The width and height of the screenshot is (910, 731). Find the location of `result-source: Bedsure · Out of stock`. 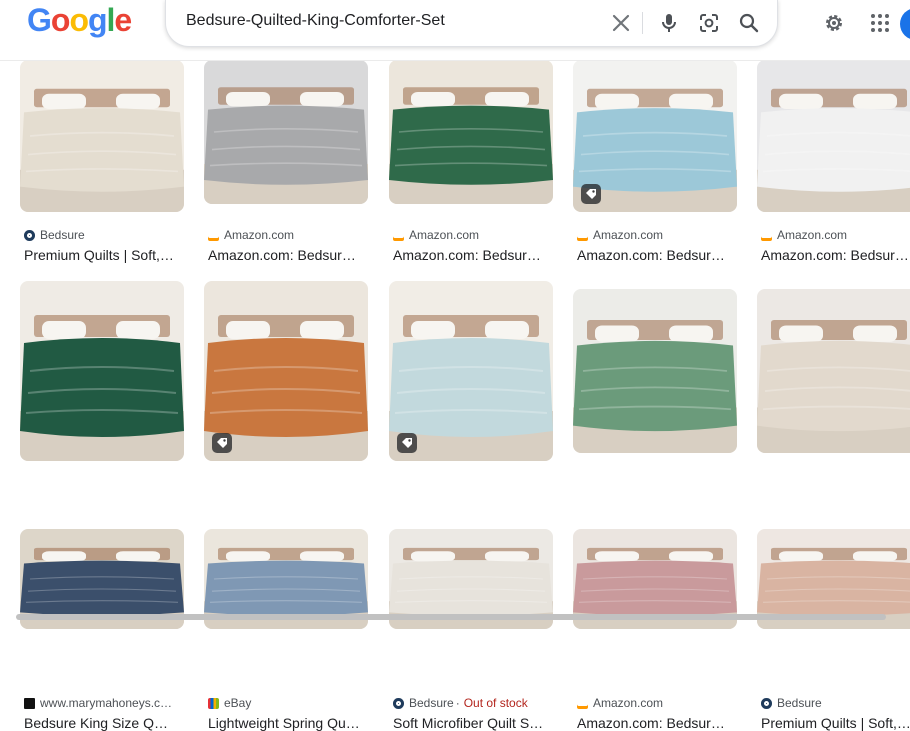

result-source: Bedsure · Out of stock is located at coordinates (460, 703).